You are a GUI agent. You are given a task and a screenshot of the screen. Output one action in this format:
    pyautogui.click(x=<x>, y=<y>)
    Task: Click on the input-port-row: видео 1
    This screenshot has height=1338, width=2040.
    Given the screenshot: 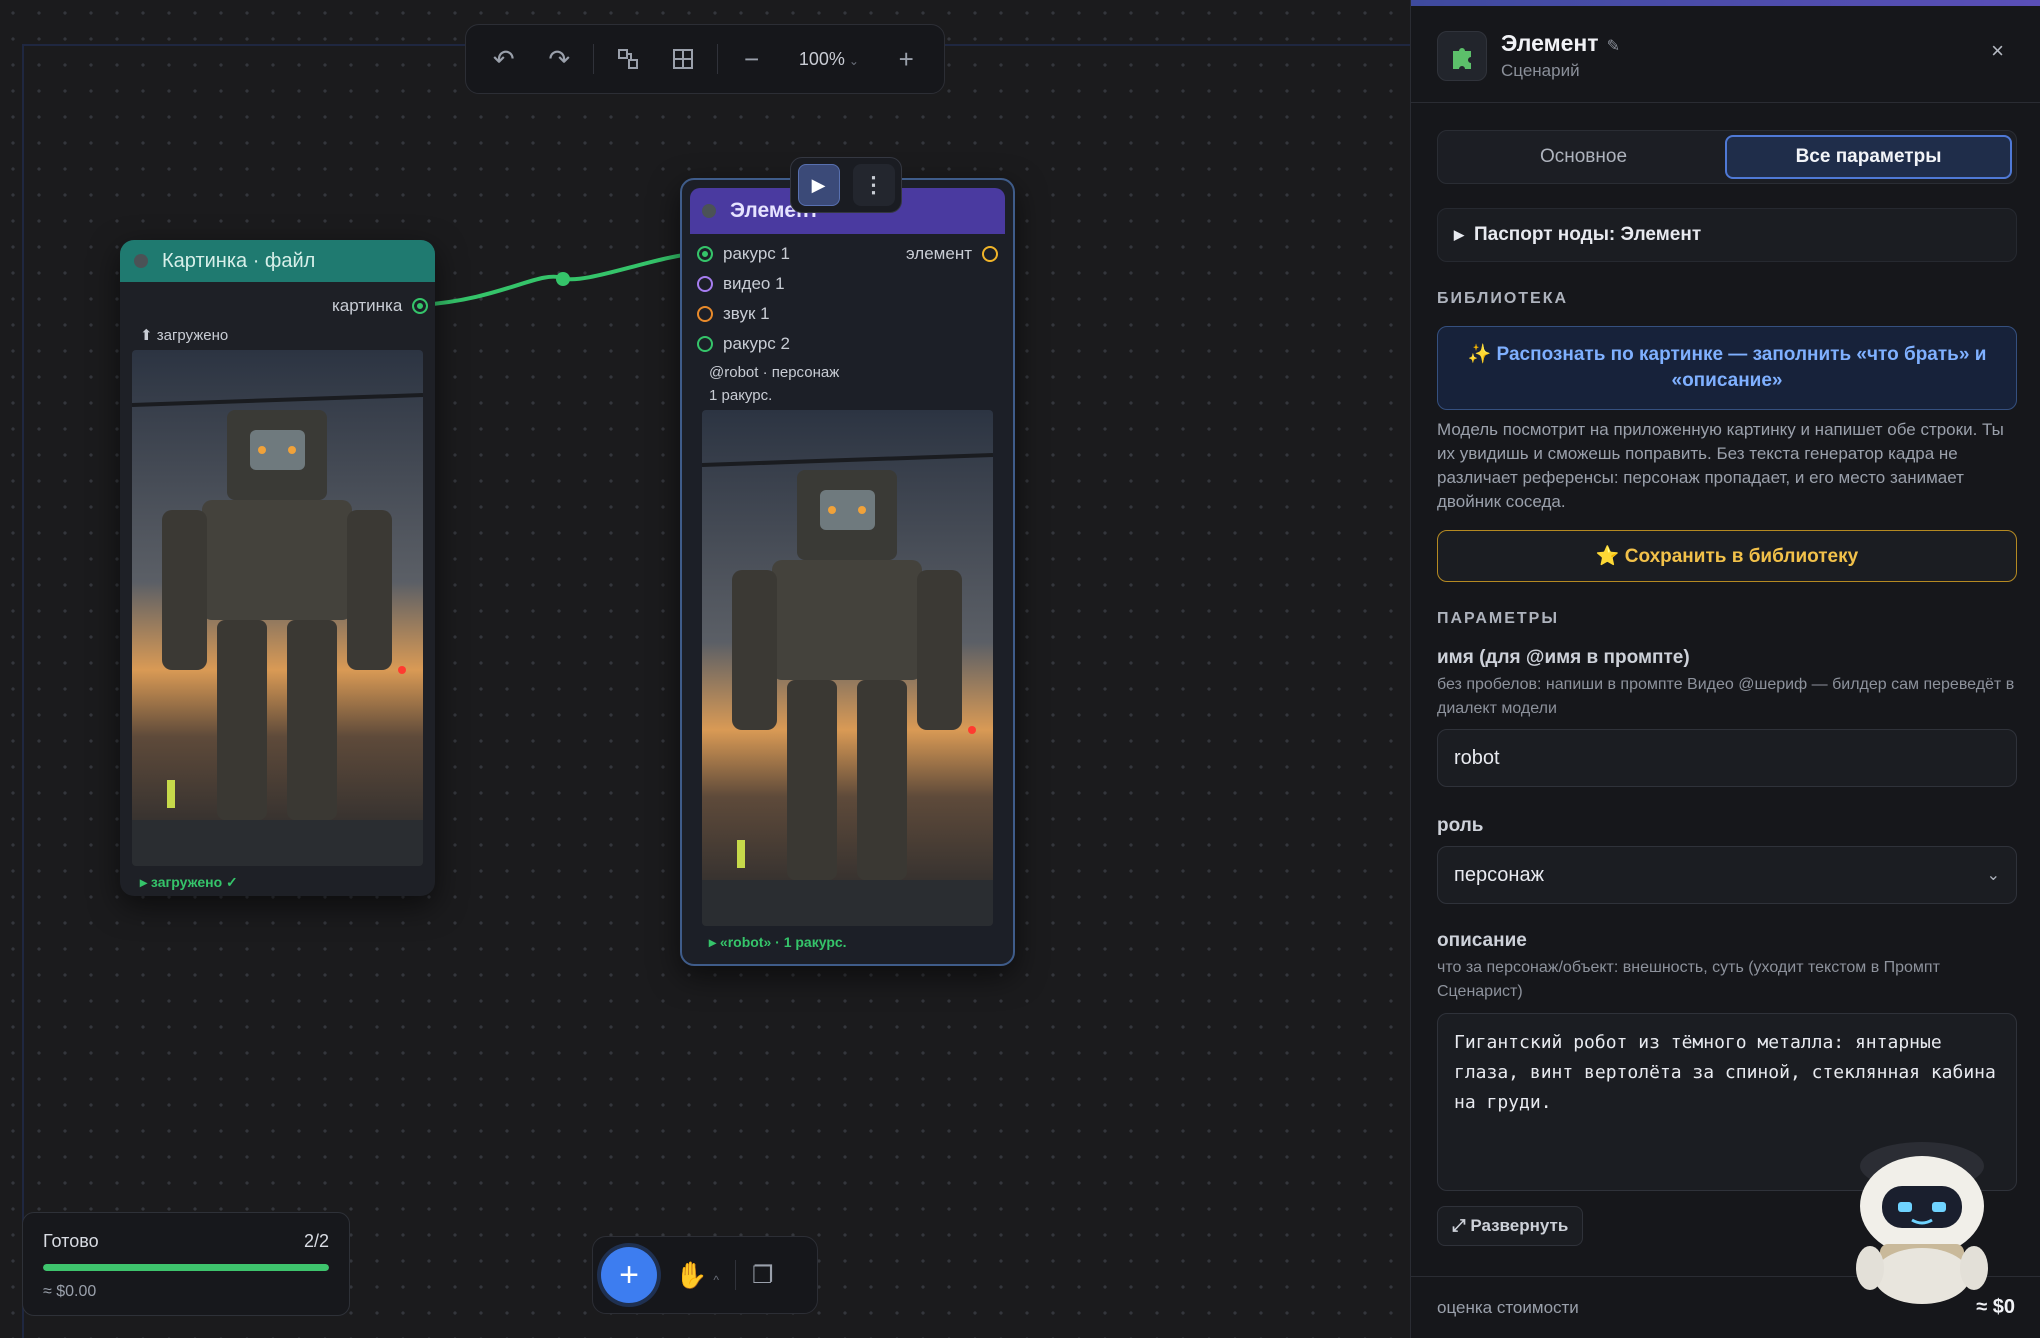 What is the action you would take?
    pyautogui.click(x=741, y=284)
    